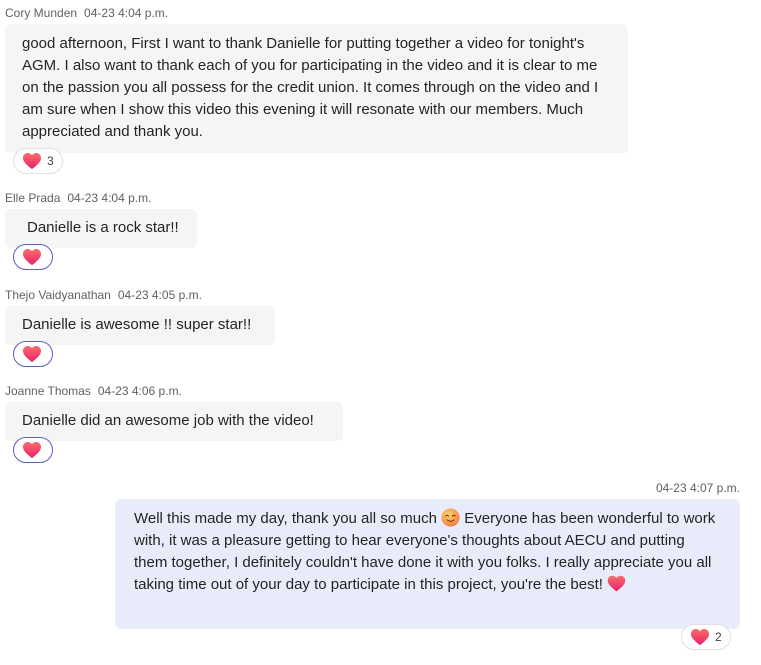  What do you see at coordinates (41, 13) in the screenshot?
I see `author-name: Cory Munden` at bounding box center [41, 13].